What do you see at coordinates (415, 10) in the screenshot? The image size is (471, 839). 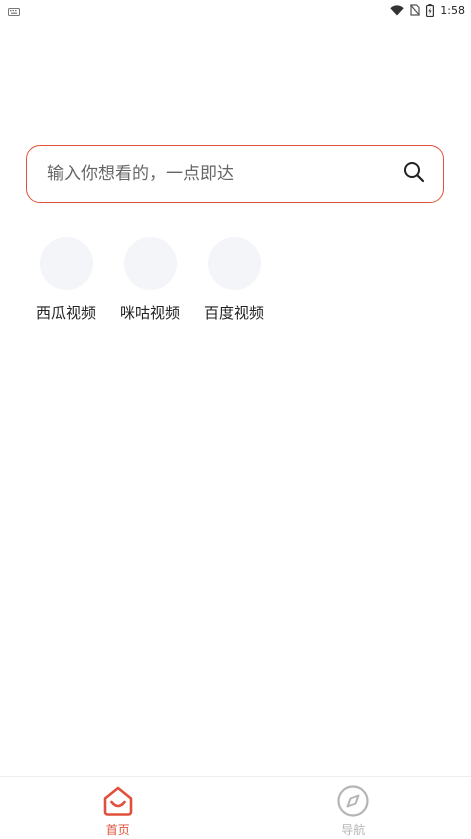 I see `no-sim-icon` at bounding box center [415, 10].